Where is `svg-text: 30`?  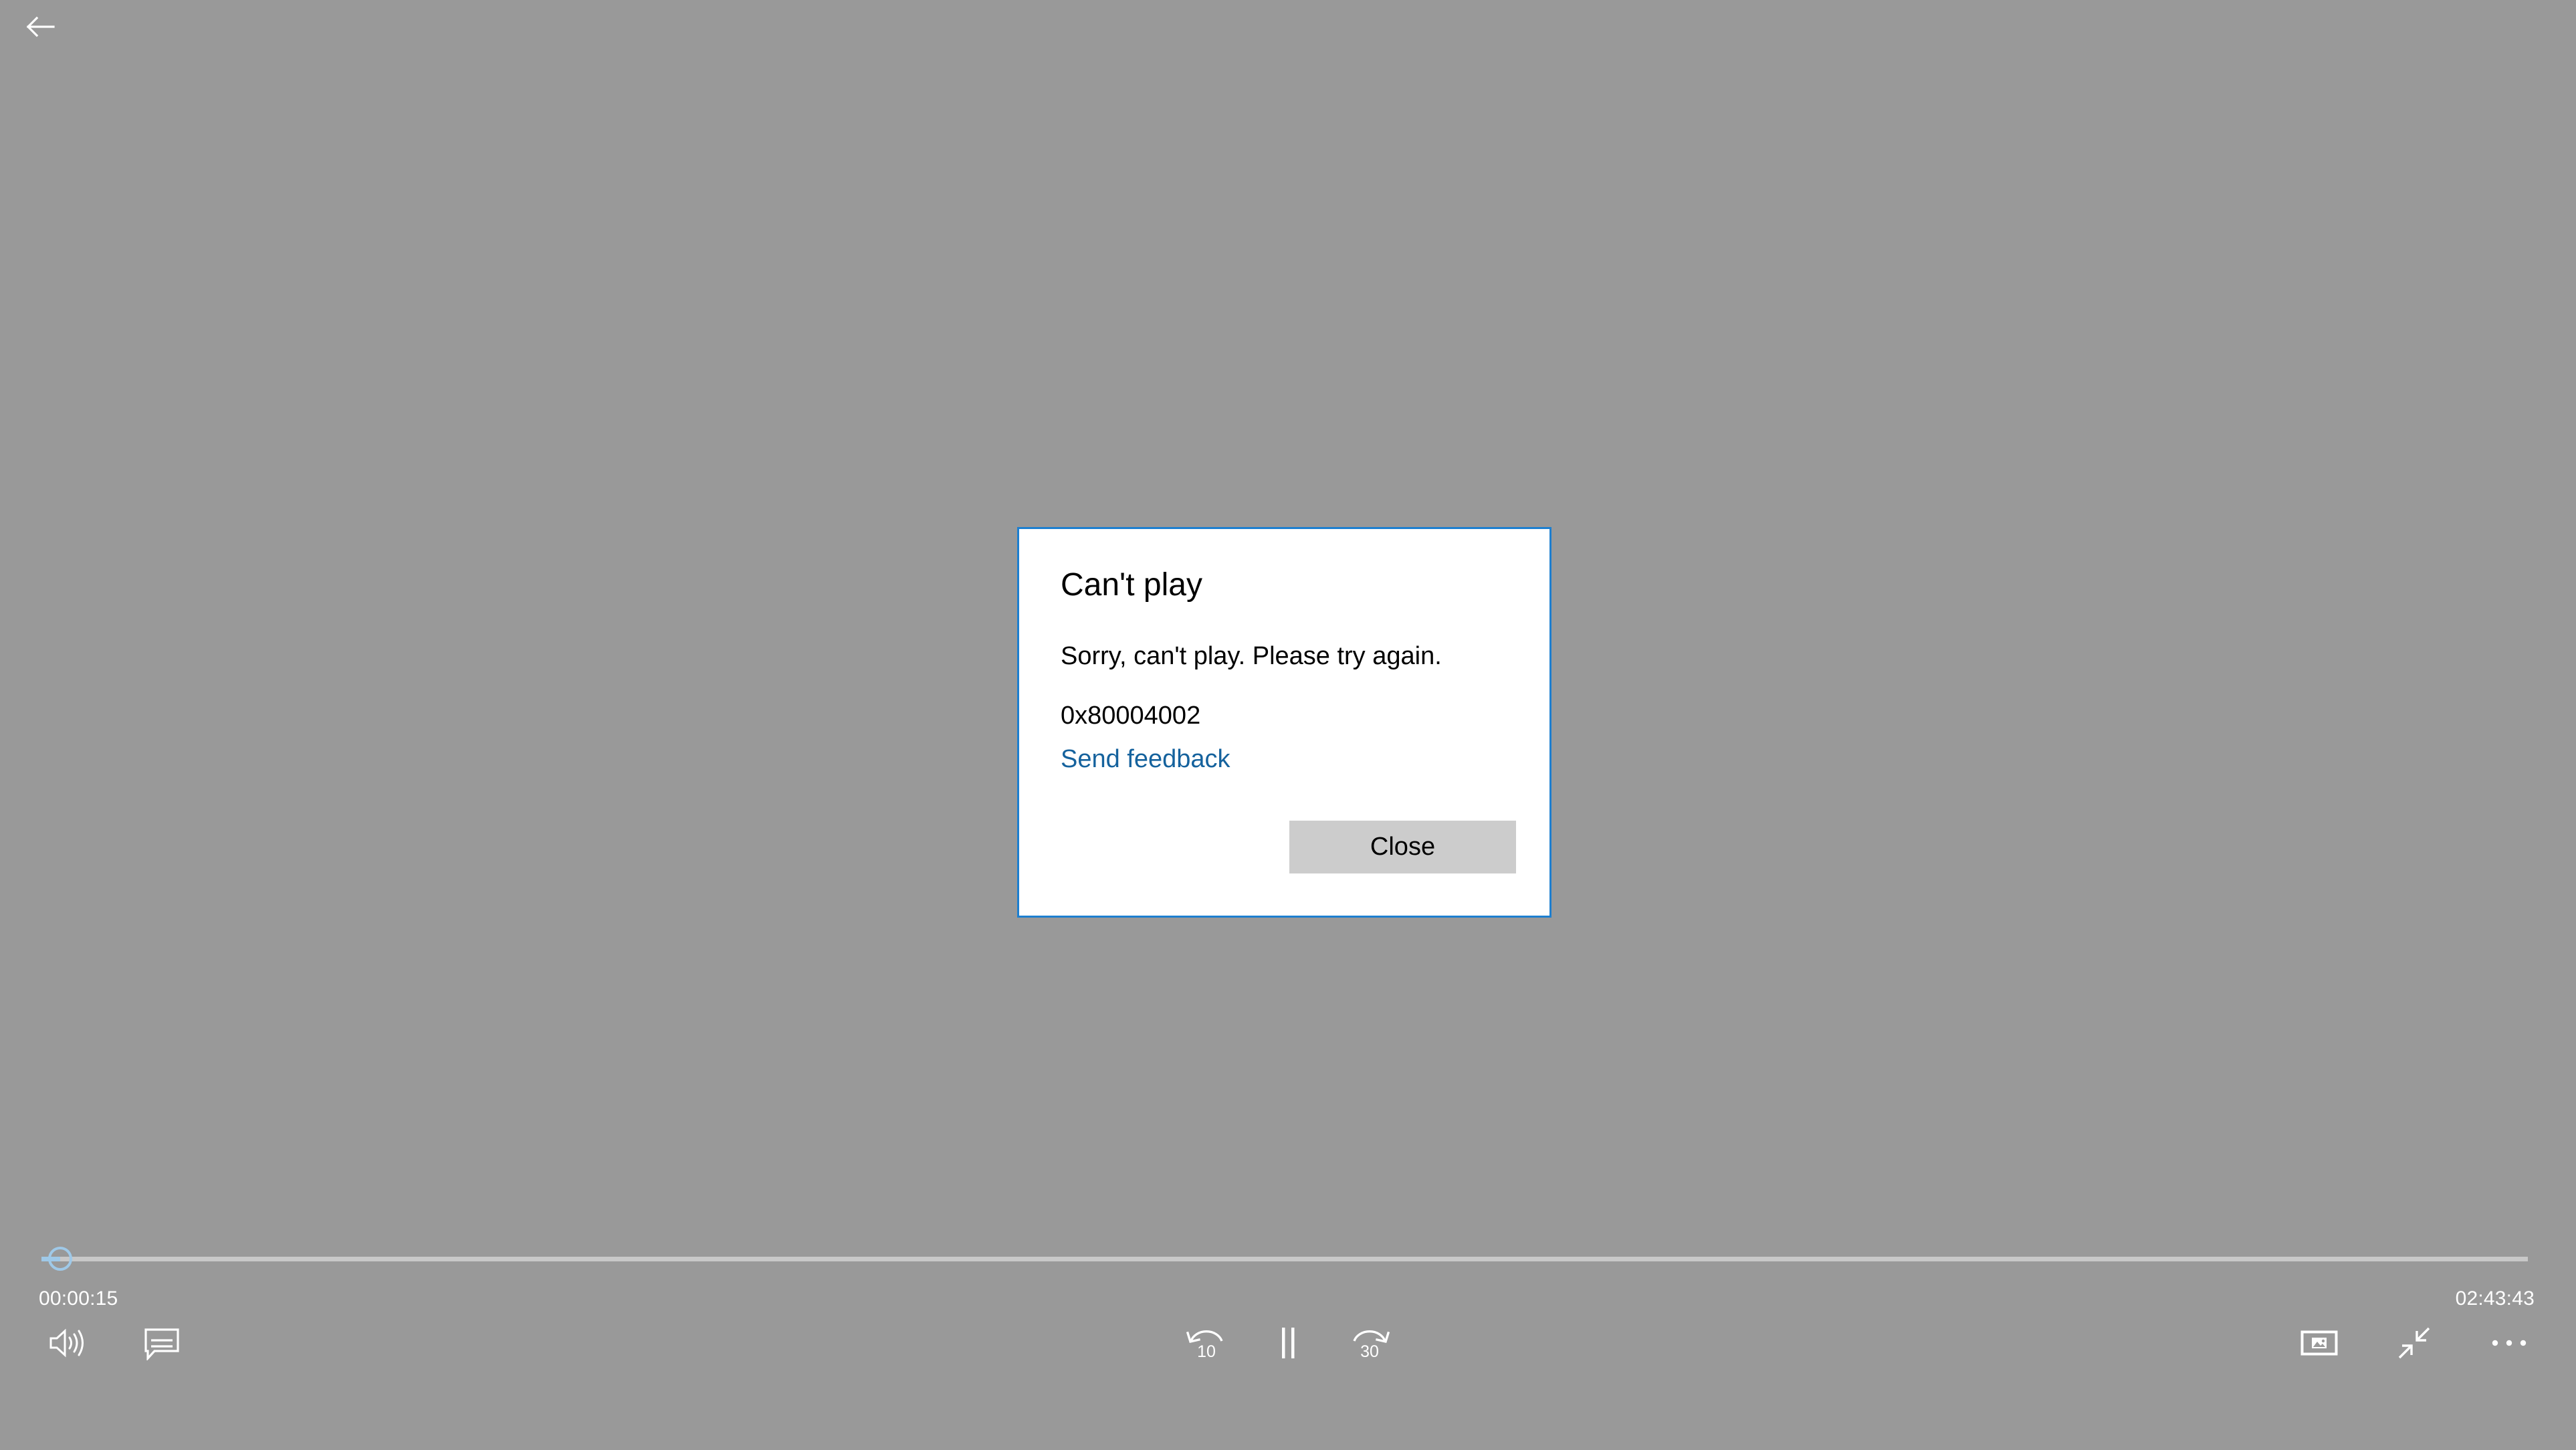 svg-text: 30 is located at coordinates (1369, 1351).